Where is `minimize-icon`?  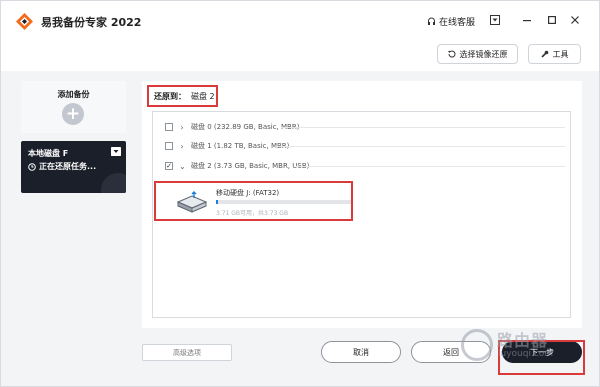
minimize-icon is located at coordinates (527, 21).